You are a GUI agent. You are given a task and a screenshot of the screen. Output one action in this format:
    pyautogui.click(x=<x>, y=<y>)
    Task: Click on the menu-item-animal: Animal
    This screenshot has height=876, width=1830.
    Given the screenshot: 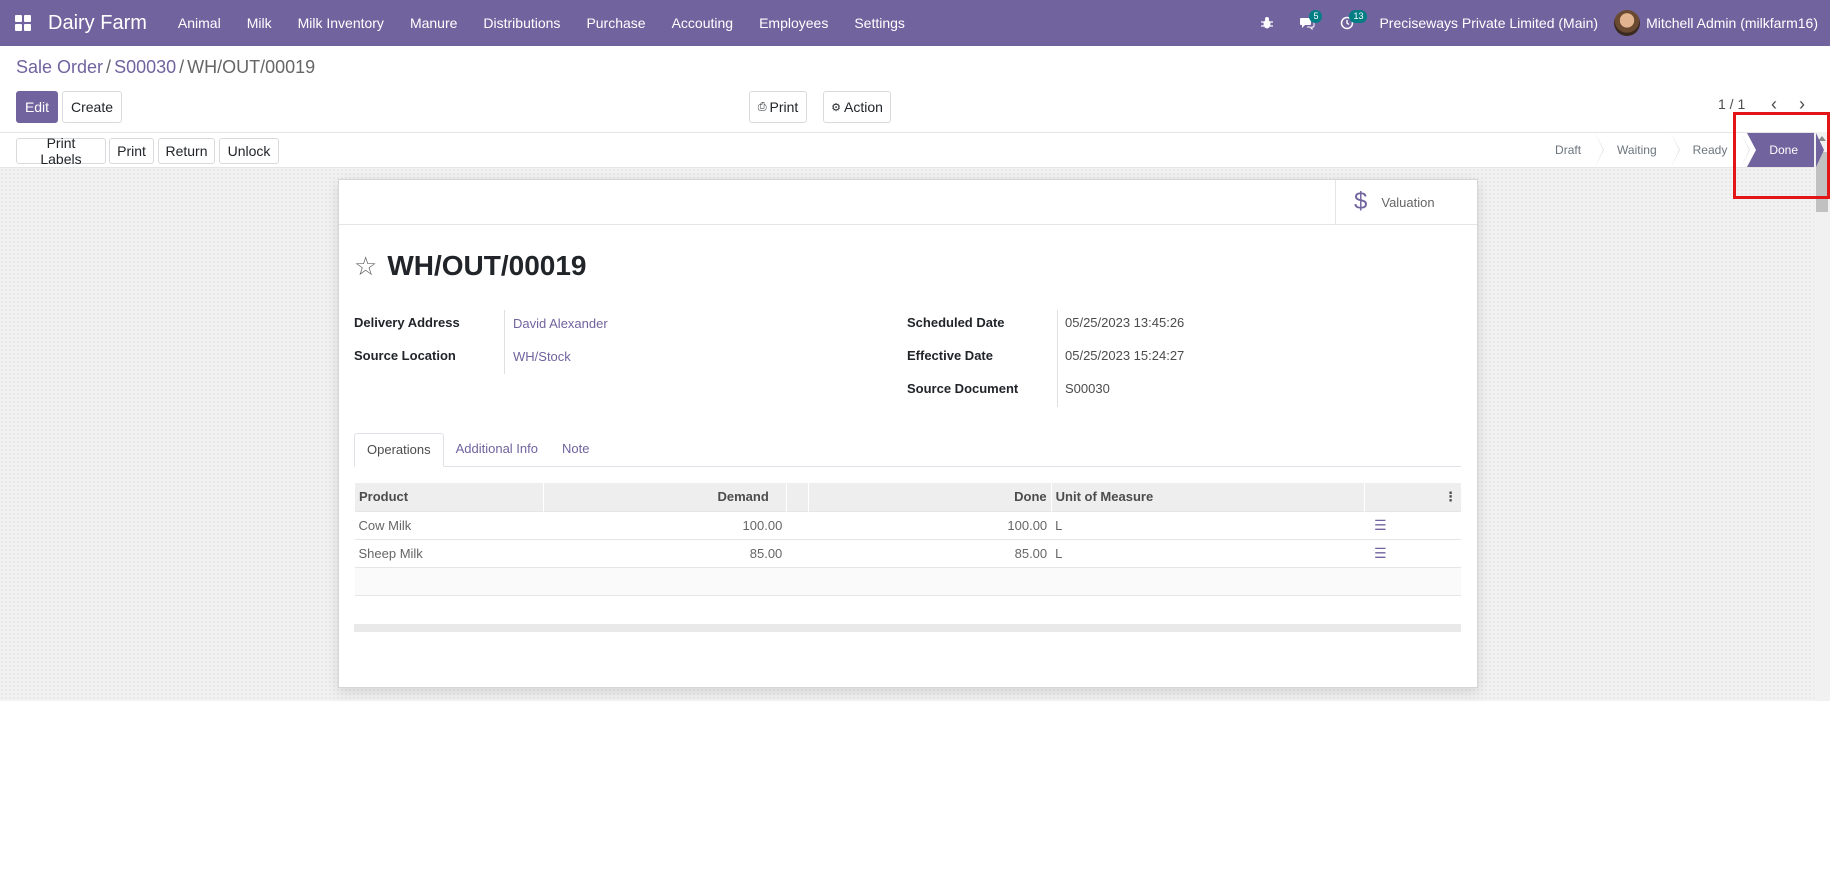 What is the action you would take?
    pyautogui.click(x=199, y=23)
    